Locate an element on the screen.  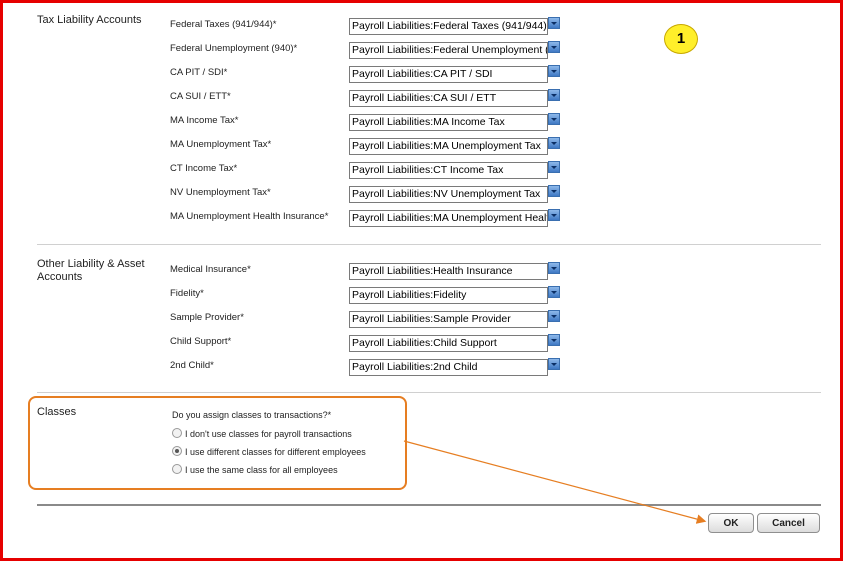
ok-button: OK is located at coordinates (731, 523).